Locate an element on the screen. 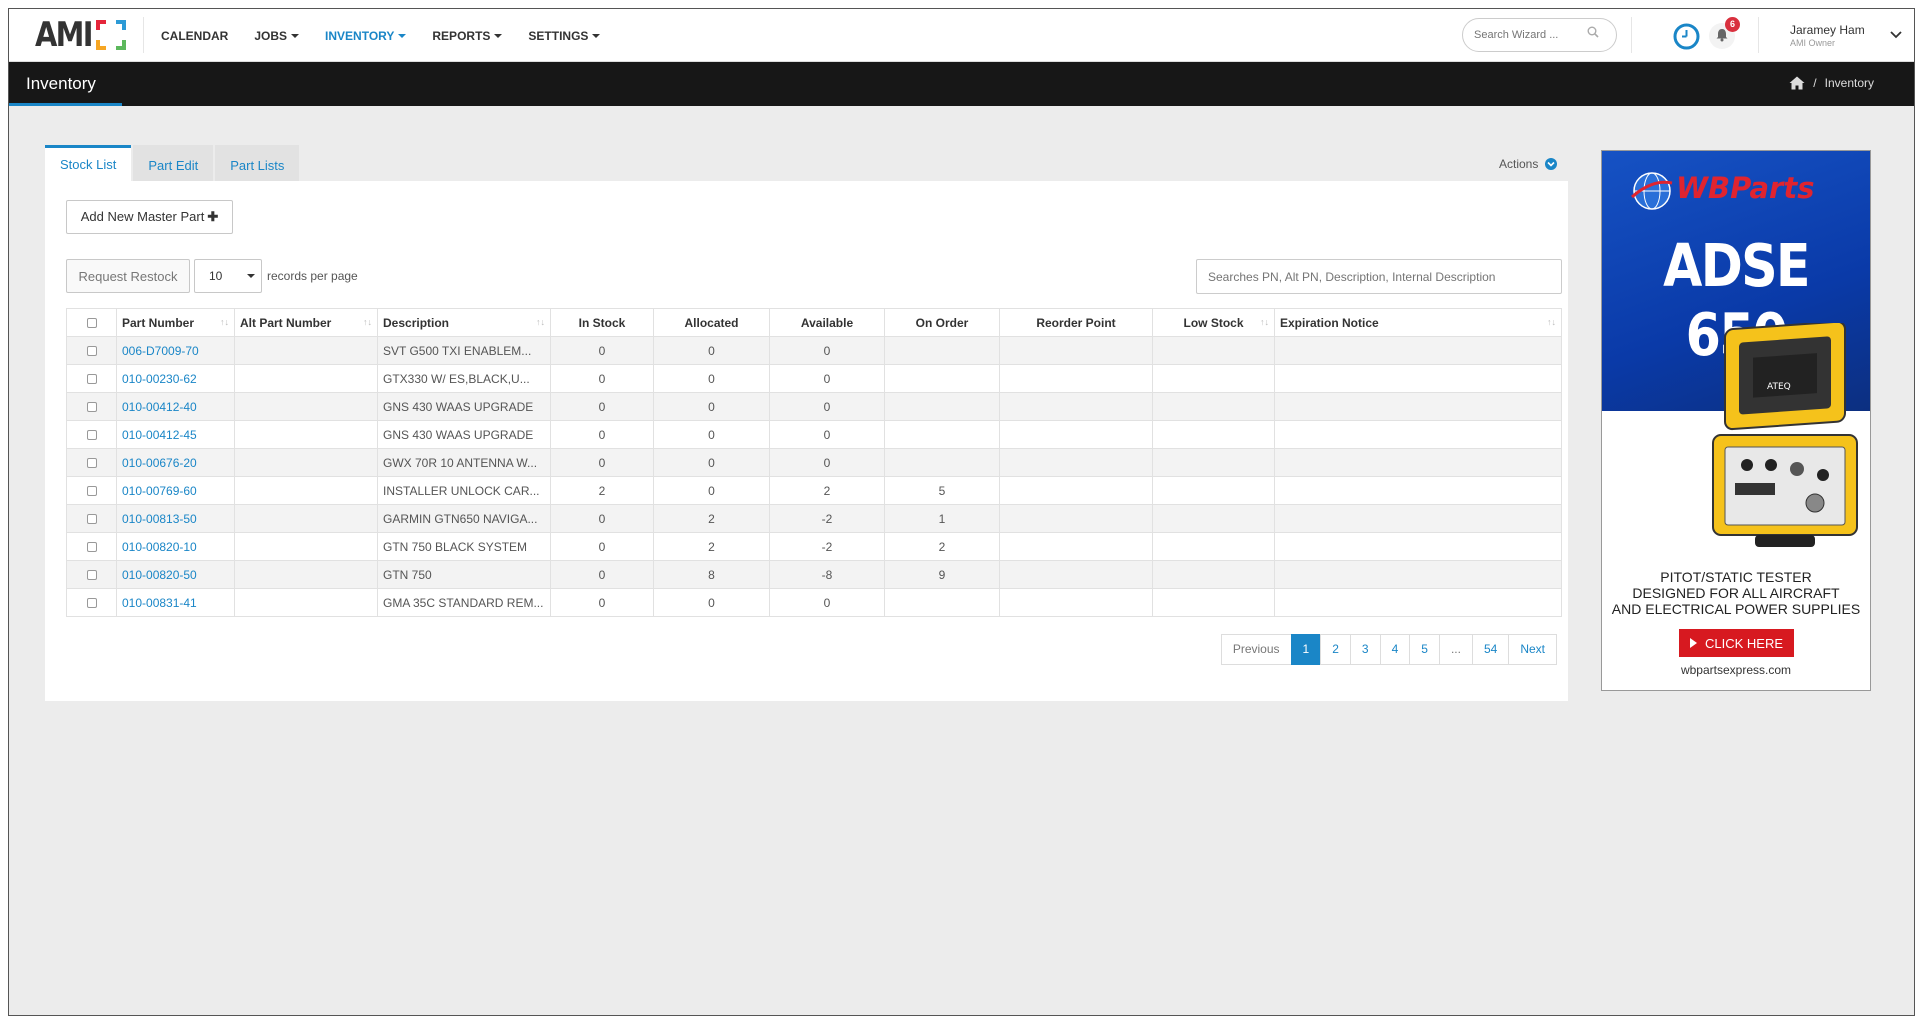 This screenshot has height=1024, width=1923. col-expiration-notice: Expiration Notice ↑↓ is located at coordinates (1418, 322).